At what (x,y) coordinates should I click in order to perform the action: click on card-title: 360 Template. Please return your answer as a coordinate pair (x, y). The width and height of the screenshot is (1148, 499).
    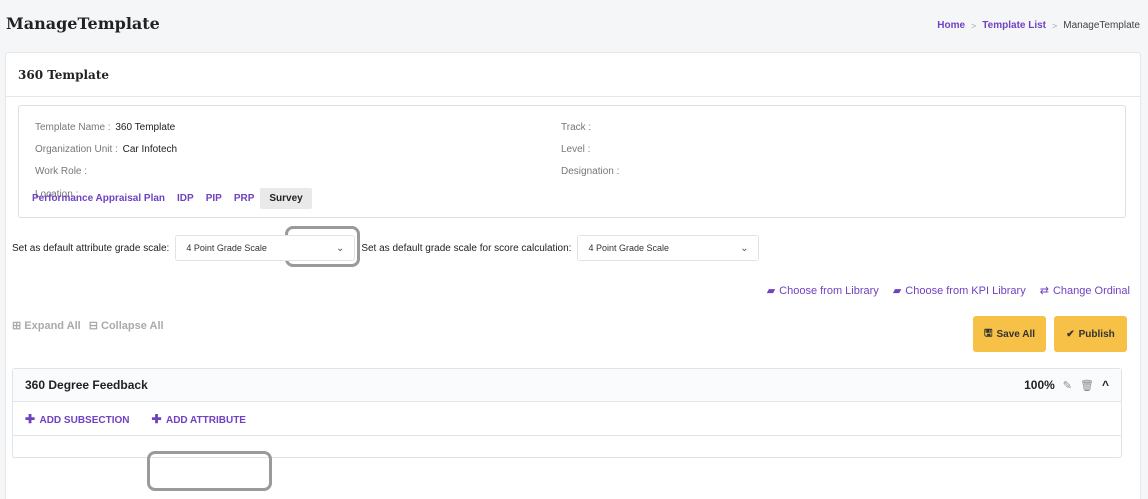
    Looking at the image, I should click on (64, 74).